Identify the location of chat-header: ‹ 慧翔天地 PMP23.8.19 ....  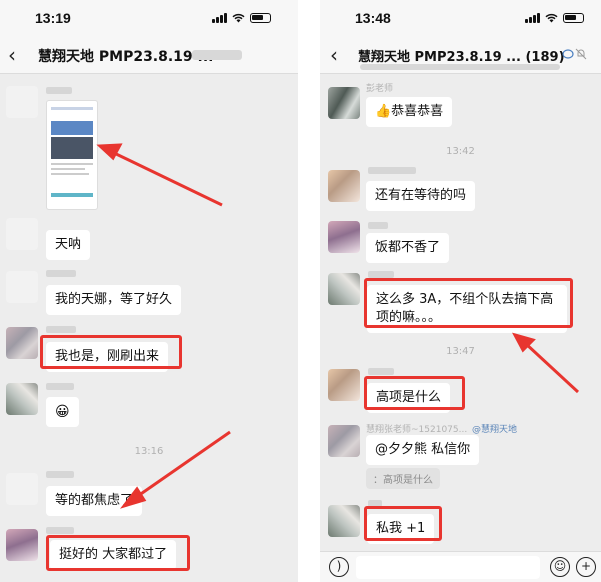
(149, 55).